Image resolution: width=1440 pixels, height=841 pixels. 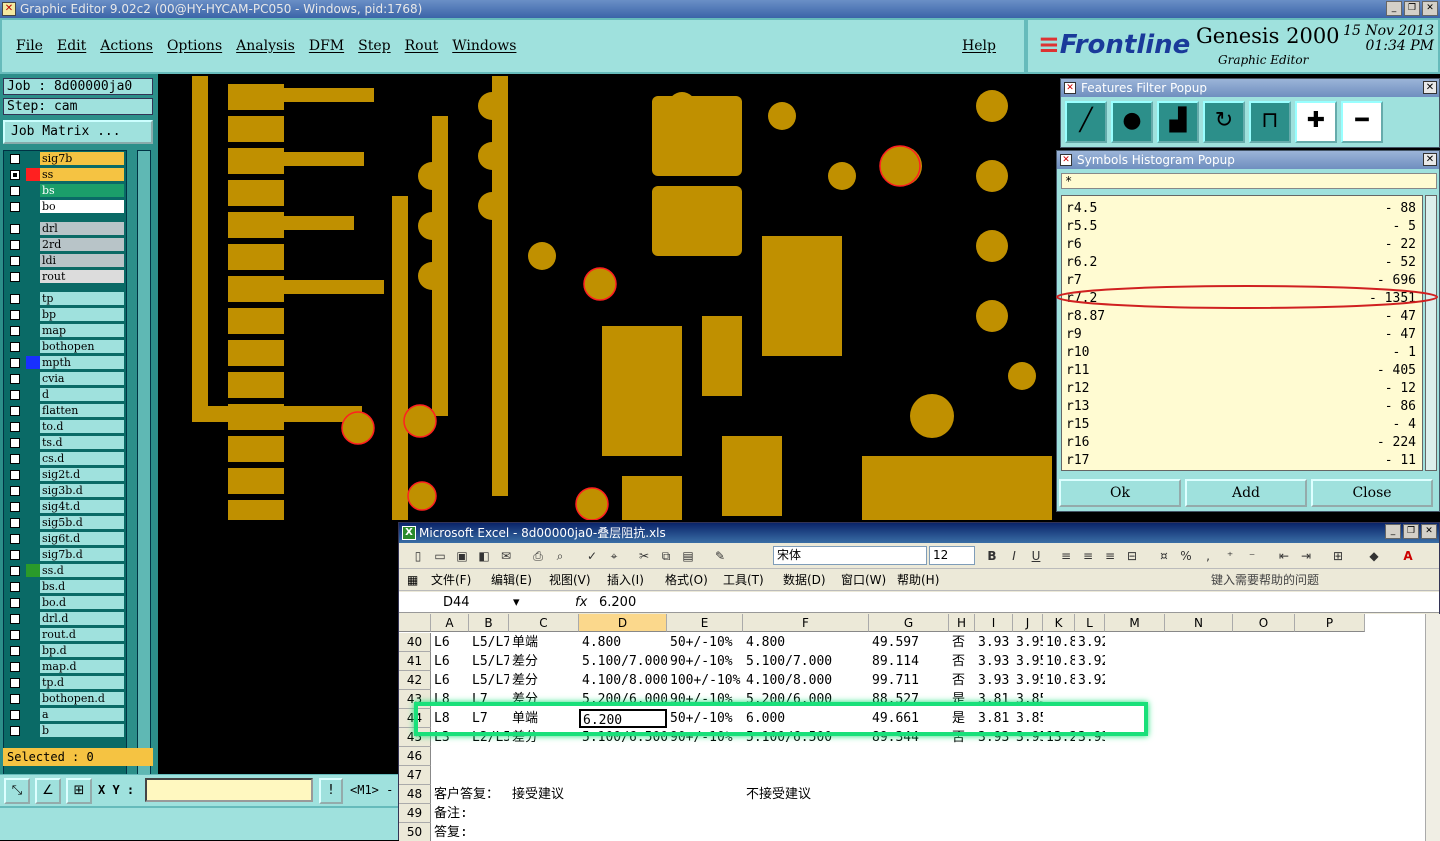 What do you see at coordinates (484, 46) in the screenshot?
I see `menu-windows: Windows` at bounding box center [484, 46].